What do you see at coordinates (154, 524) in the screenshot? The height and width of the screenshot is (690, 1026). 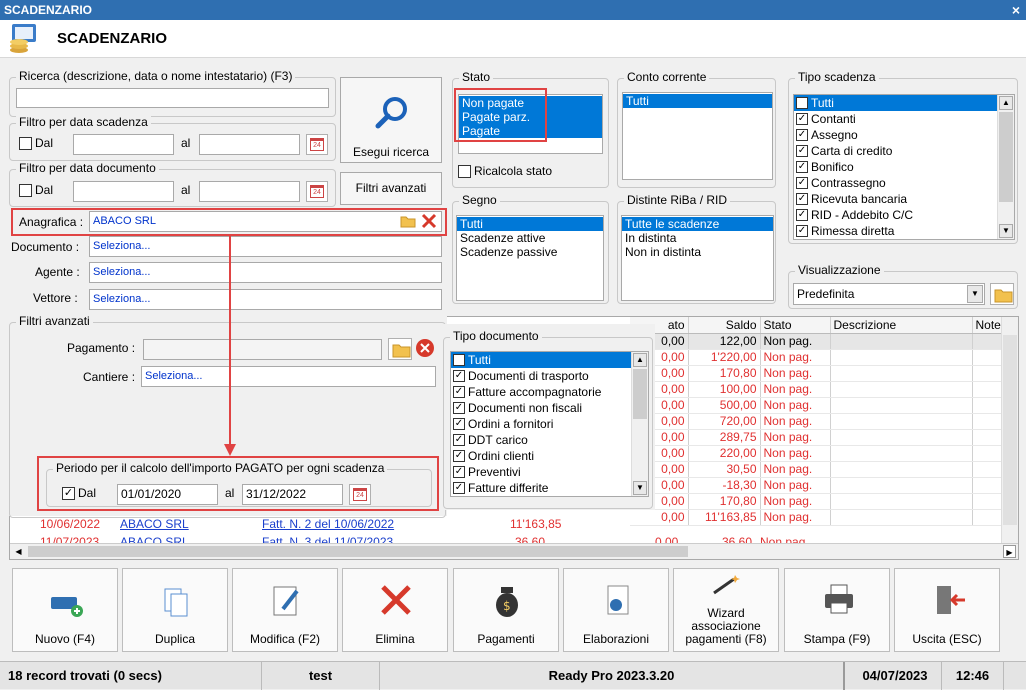 I see `row-anagrafica: ABACO SRL` at bounding box center [154, 524].